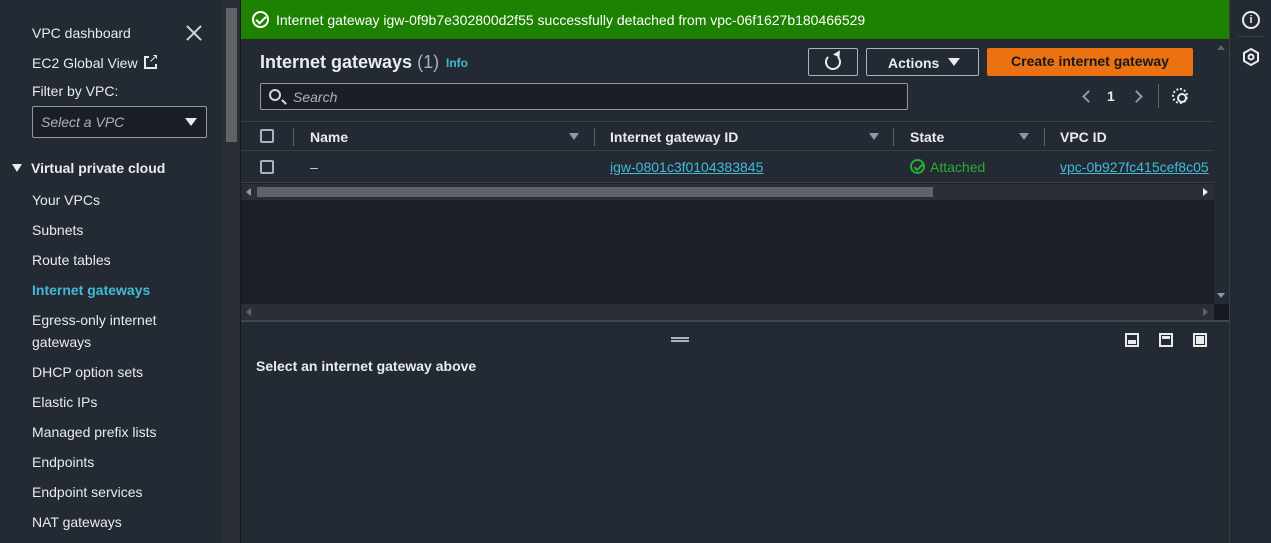 The width and height of the screenshot is (1271, 543). Describe the element at coordinates (107, 331) in the screenshot. I see `sidebar-item-egress-only-internet-gateways: Egress-only internet gateways` at that location.